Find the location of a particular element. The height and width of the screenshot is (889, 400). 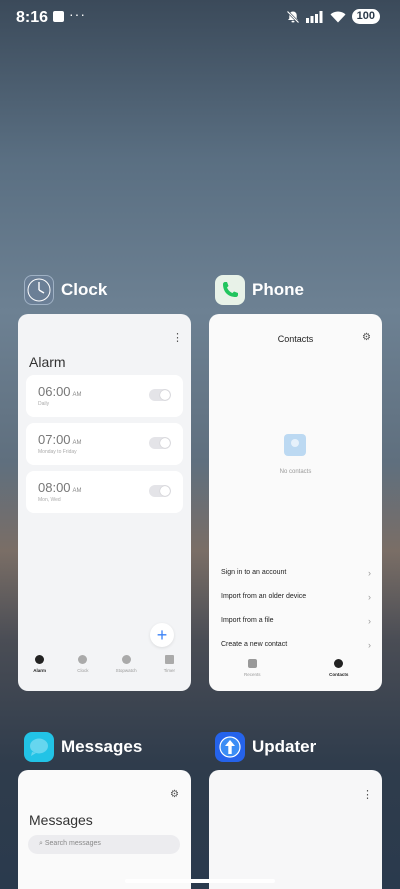

notification-square-icon is located at coordinates (58, 16).